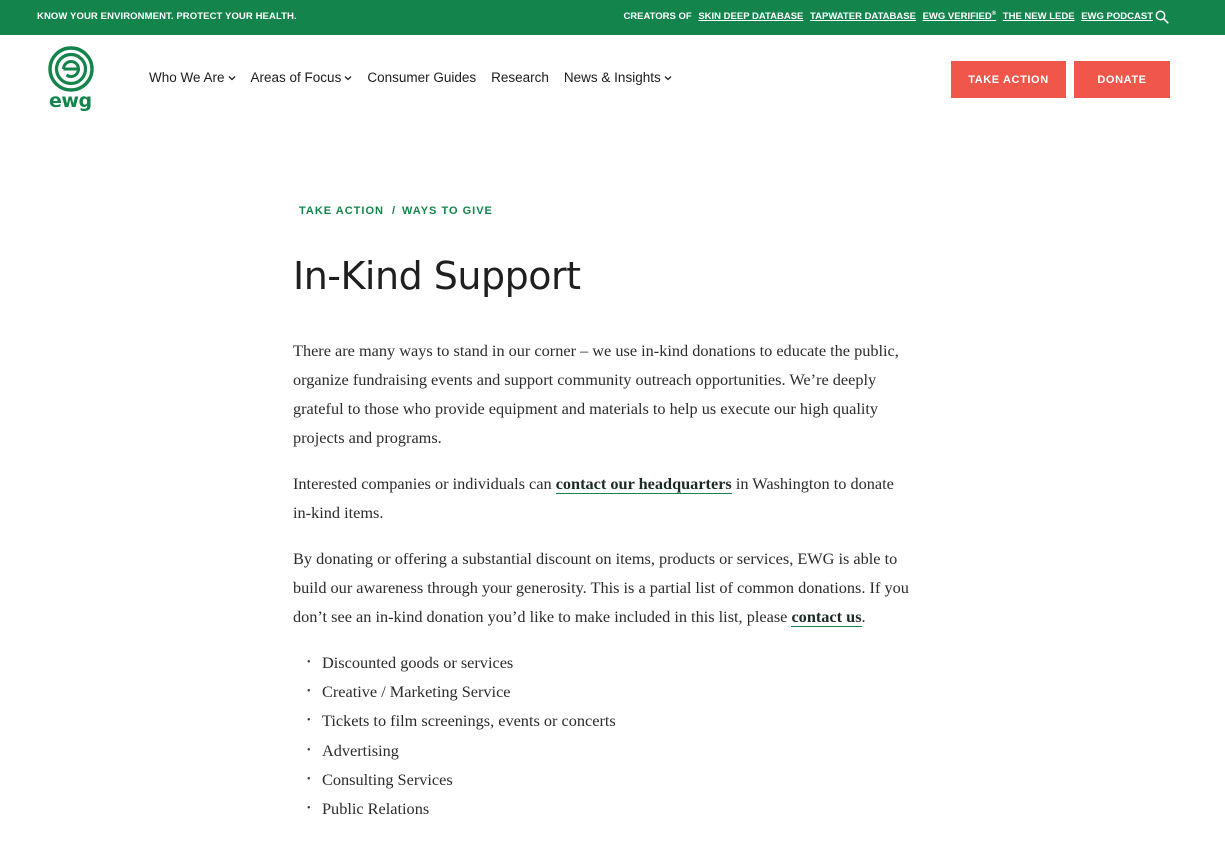 The width and height of the screenshot is (1225, 851). What do you see at coordinates (424, 483) in the screenshot?
I see `p2-text-before: Interested companies or individuals can` at bounding box center [424, 483].